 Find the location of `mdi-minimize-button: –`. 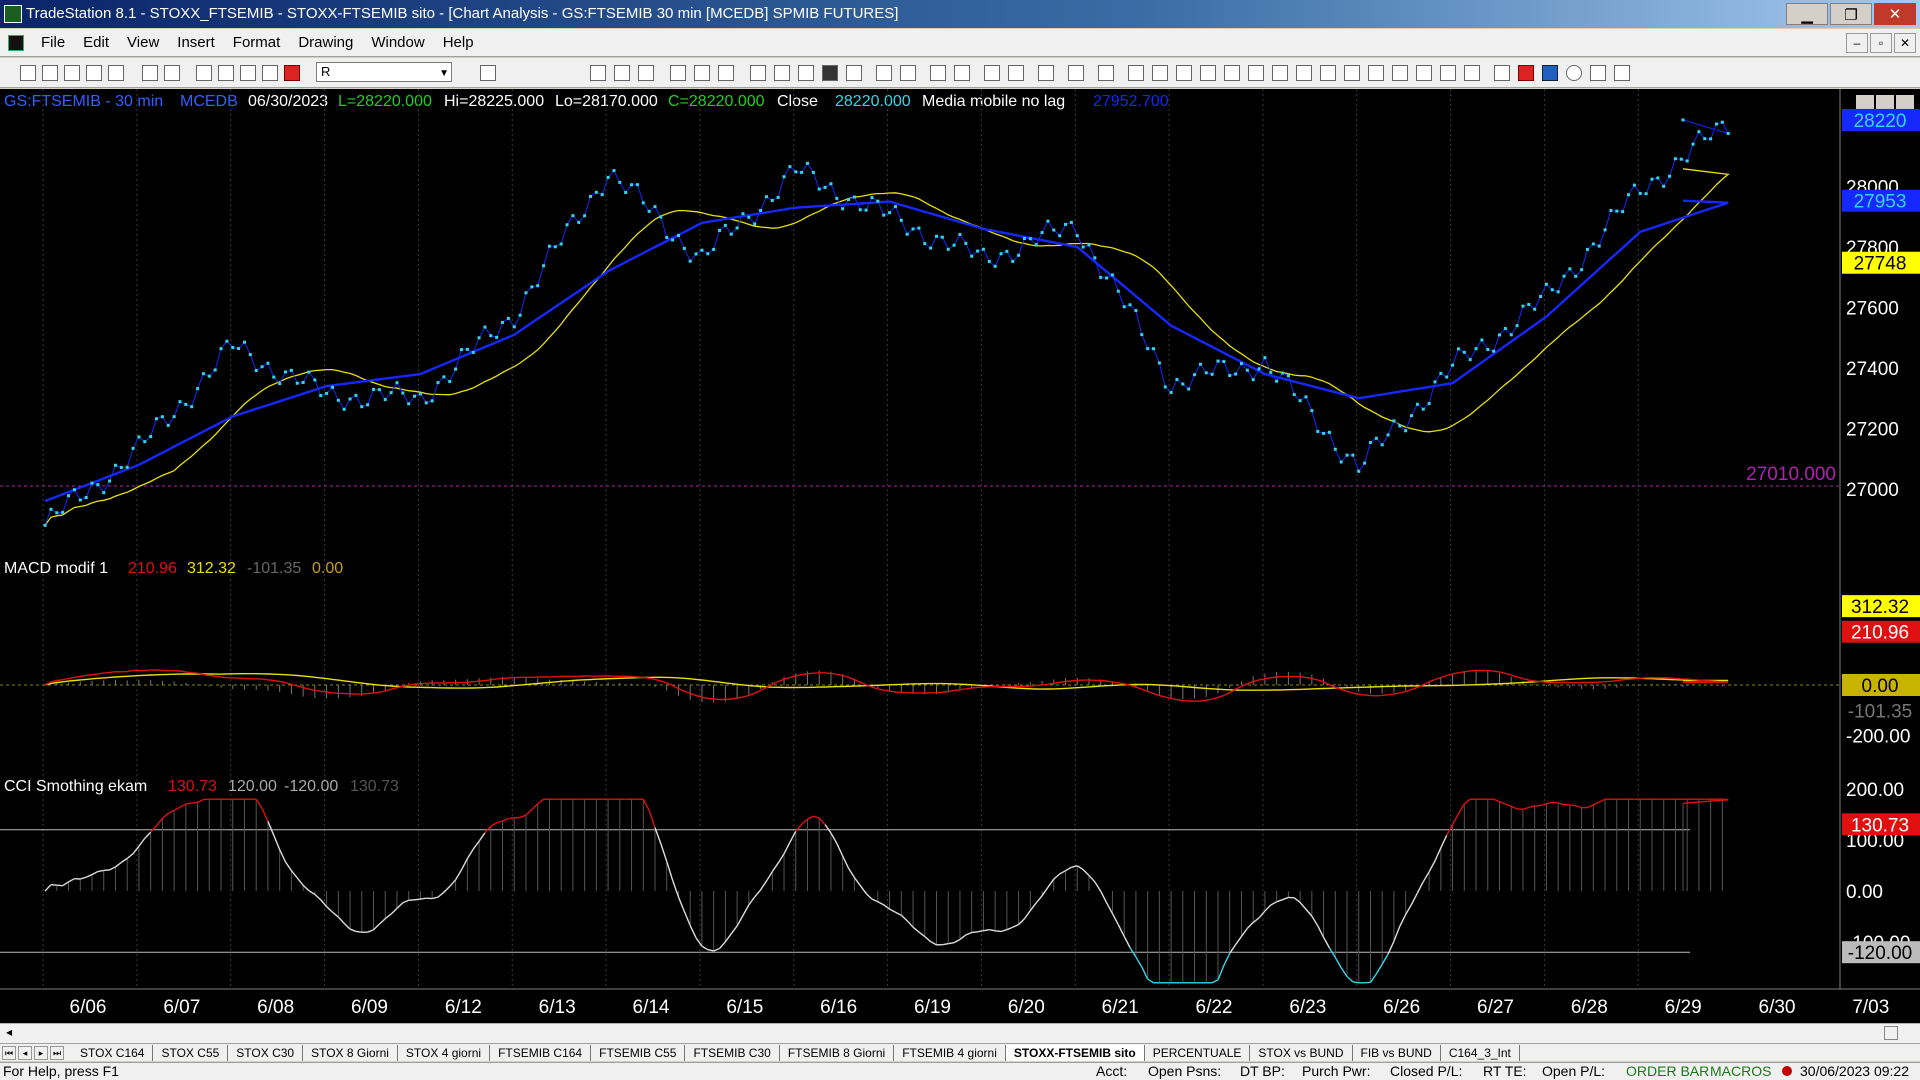

mdi-minimize-button: – is located at coordinates (1857, 43).